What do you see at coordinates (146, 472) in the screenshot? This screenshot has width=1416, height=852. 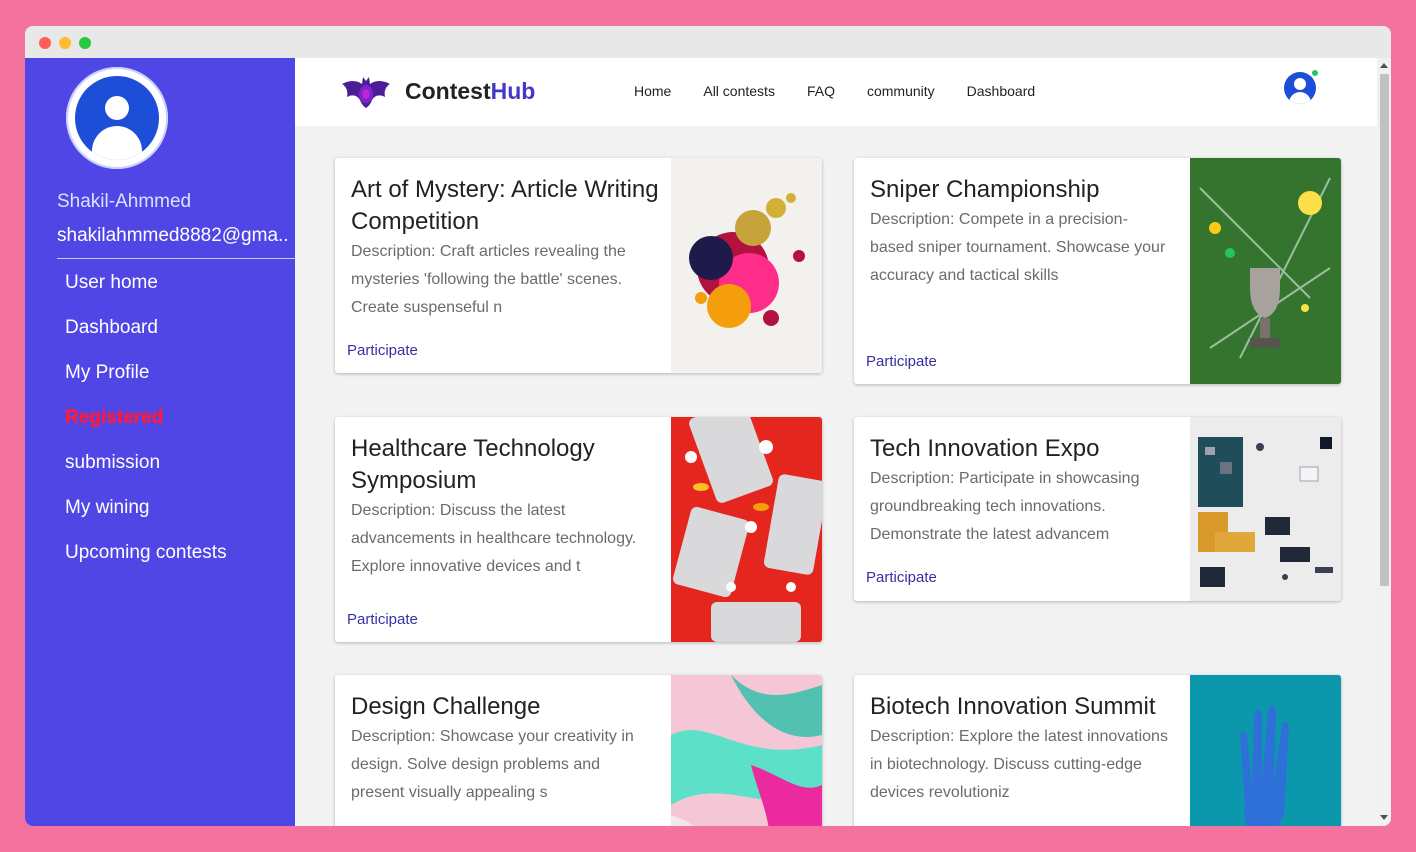 I see `sidebar-item-submission: submission` at bounding box center [146, 472].